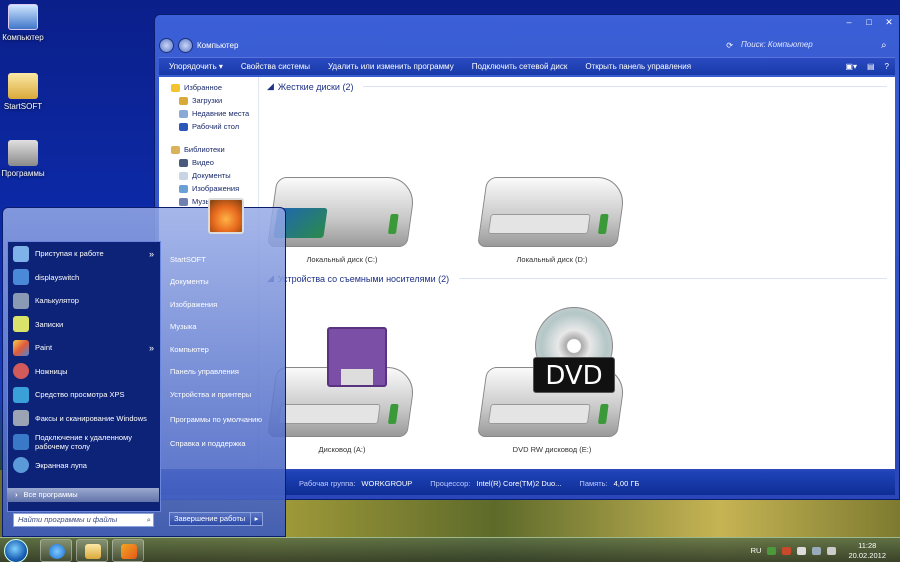 The width and height of the screenshot is (900, 562). Describe the element at coordinates (21, 465) in the screenshot. I see `magnifier-icon` at that location.